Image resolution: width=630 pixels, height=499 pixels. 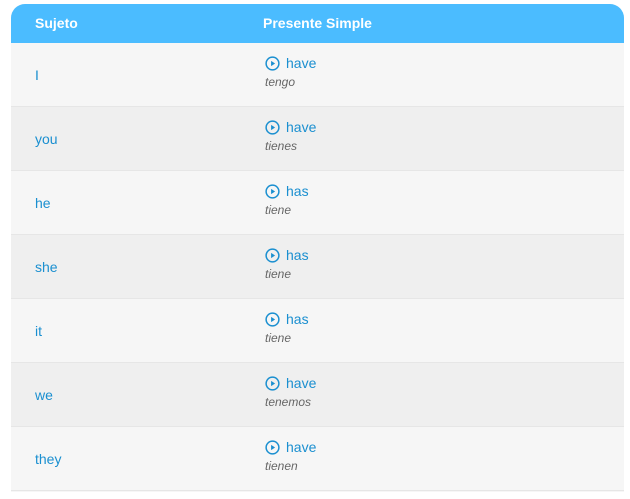 I want to click on header-tense: Presente Simple, so click(x=317, y=23).